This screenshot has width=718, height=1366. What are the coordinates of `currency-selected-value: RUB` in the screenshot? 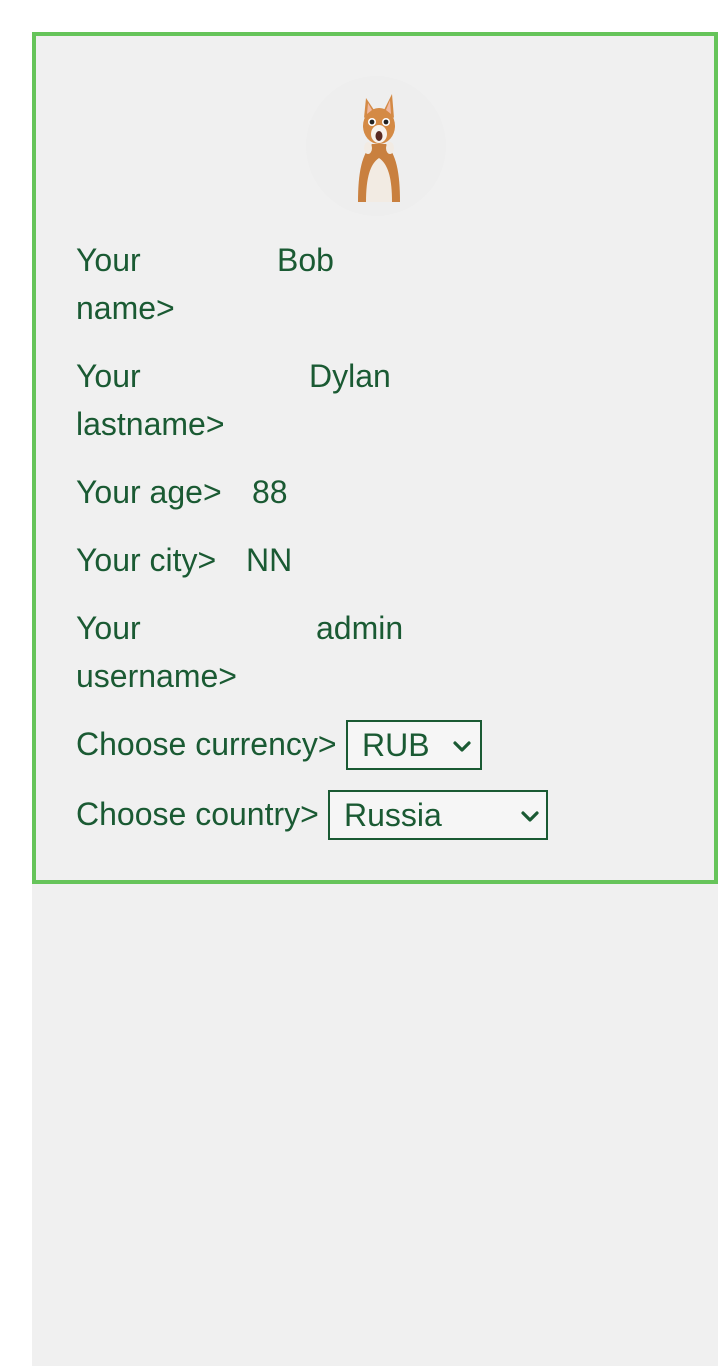 It's located at (396, 745).